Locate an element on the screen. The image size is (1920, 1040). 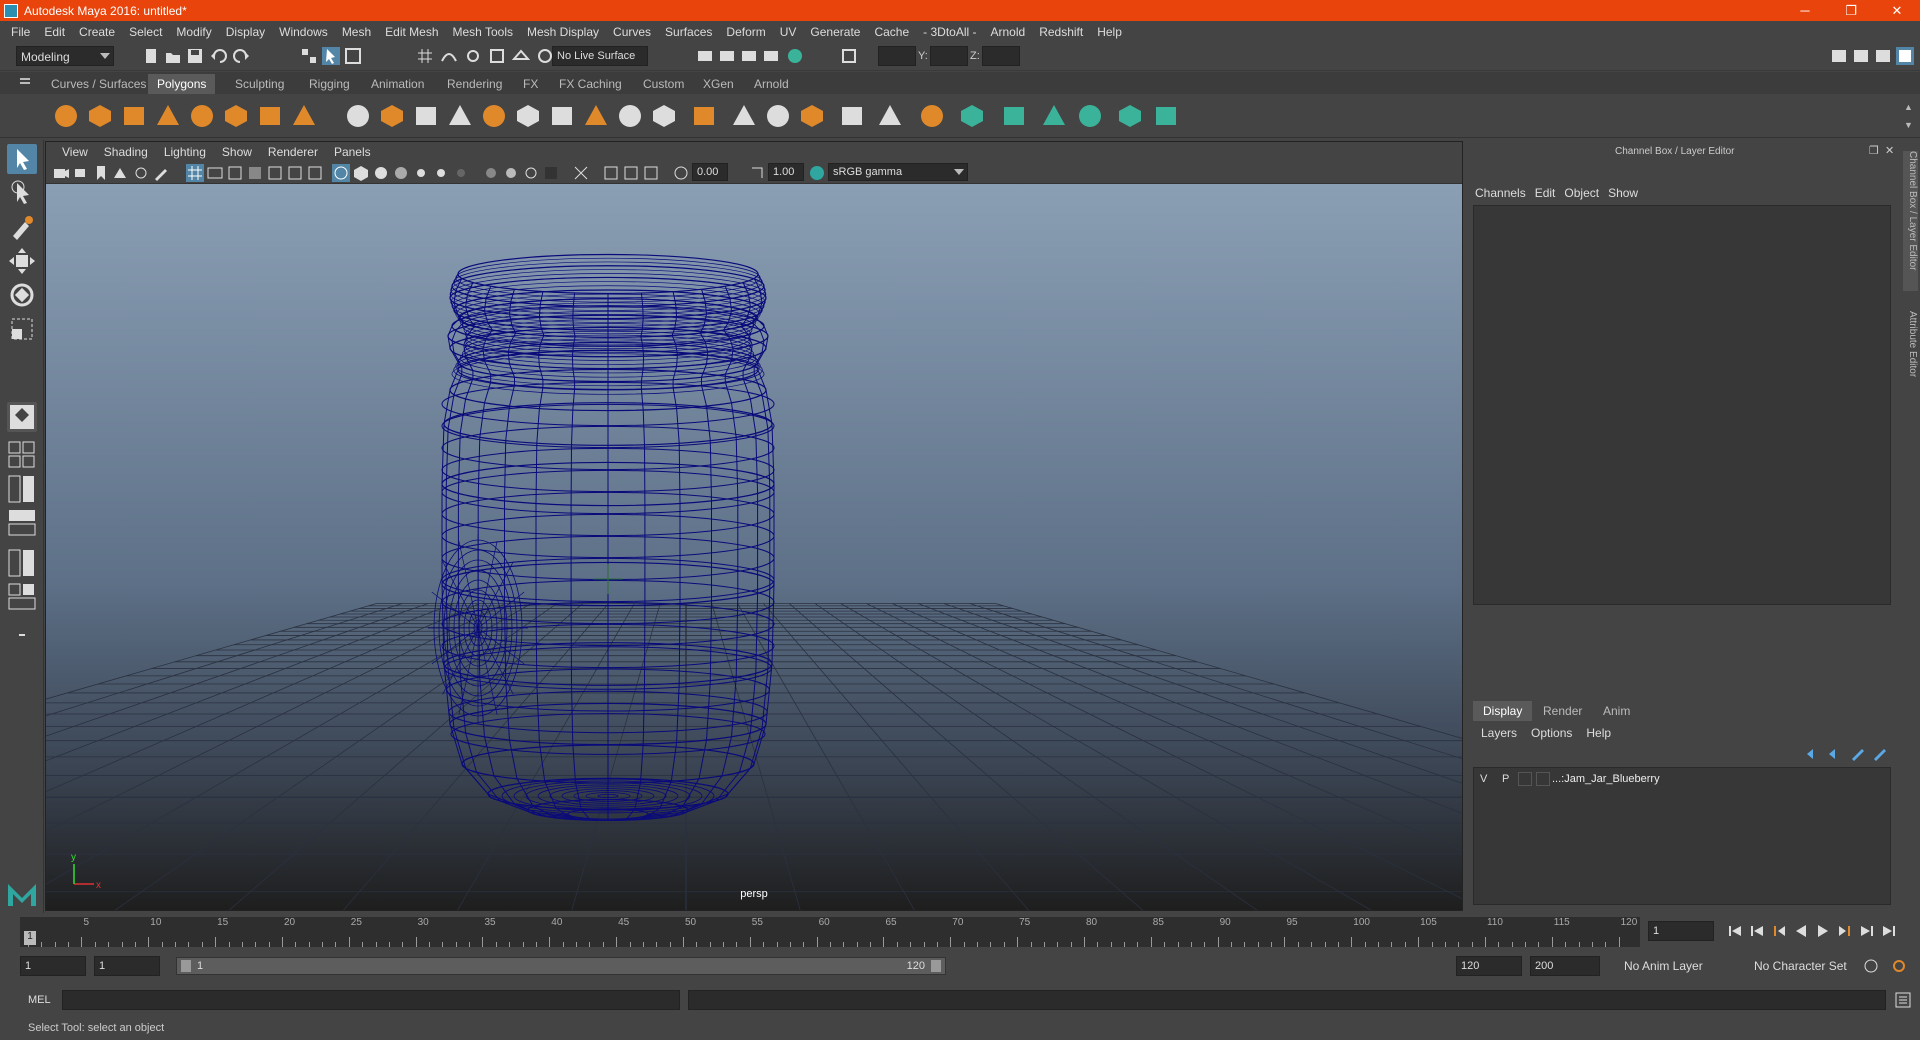
anim-layer-dropdown: No Anim Layer is located at coordinates (1682, 966).